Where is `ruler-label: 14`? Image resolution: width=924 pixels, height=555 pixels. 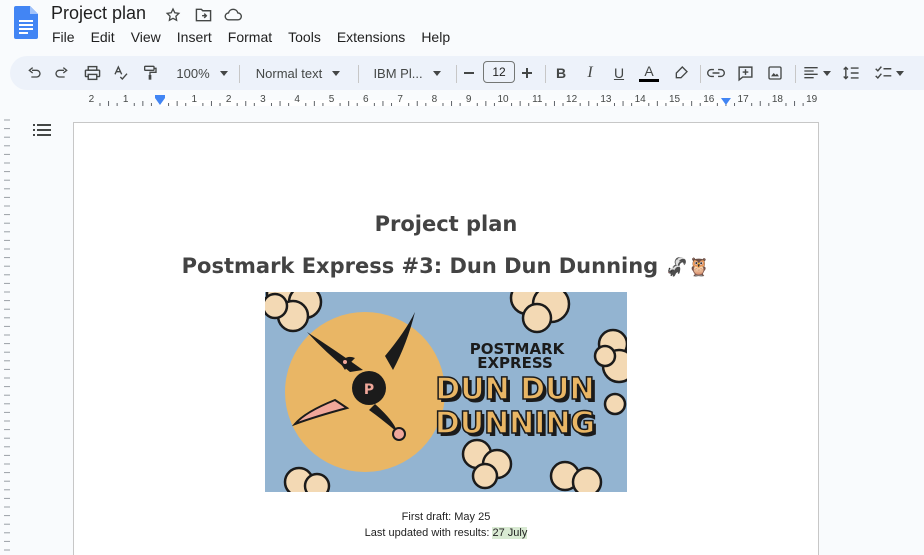
ruler-label: 14 is located at coordinates (641, 99).